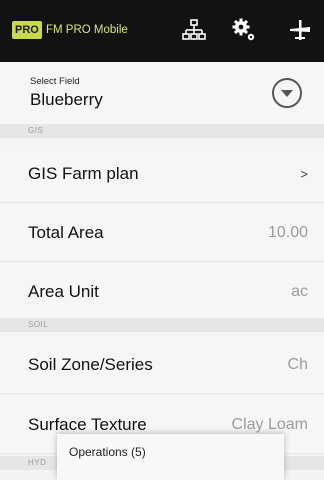 This screenshot has width=324, height=480. I want to click on row-area-unit: Area Unit ac, so click(162, 292).